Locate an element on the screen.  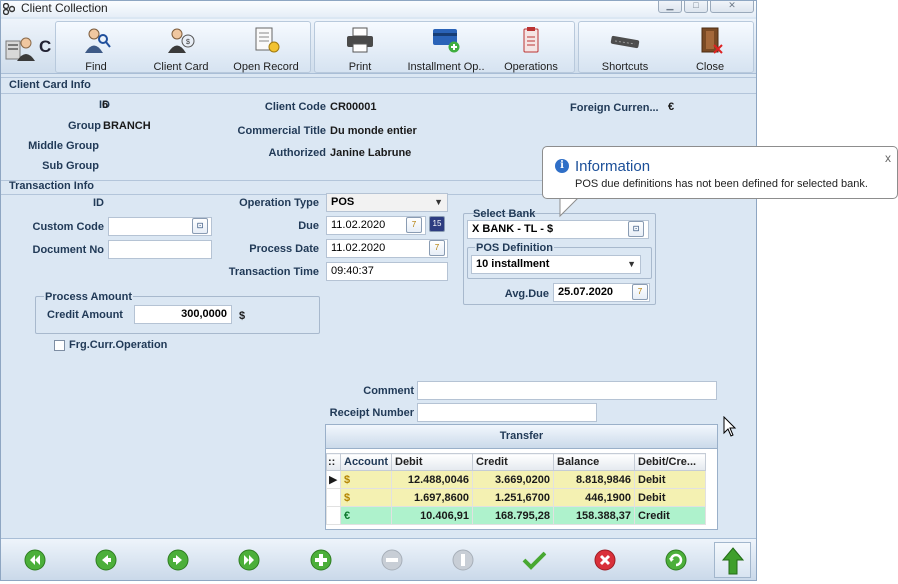
credit-amount-currency: $ is located at coordinates (242, 316).